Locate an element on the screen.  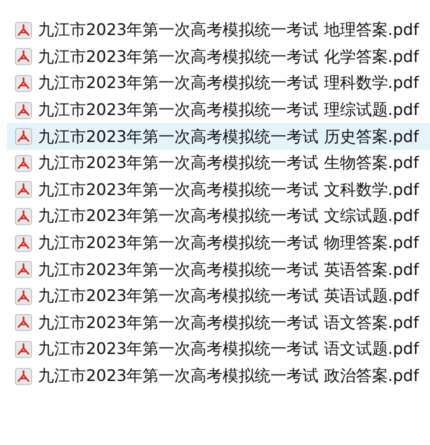
file-name: 九江市2023年第一次高考模拟统一考试 生物答案.pdf is located at coordinates (228, 163).